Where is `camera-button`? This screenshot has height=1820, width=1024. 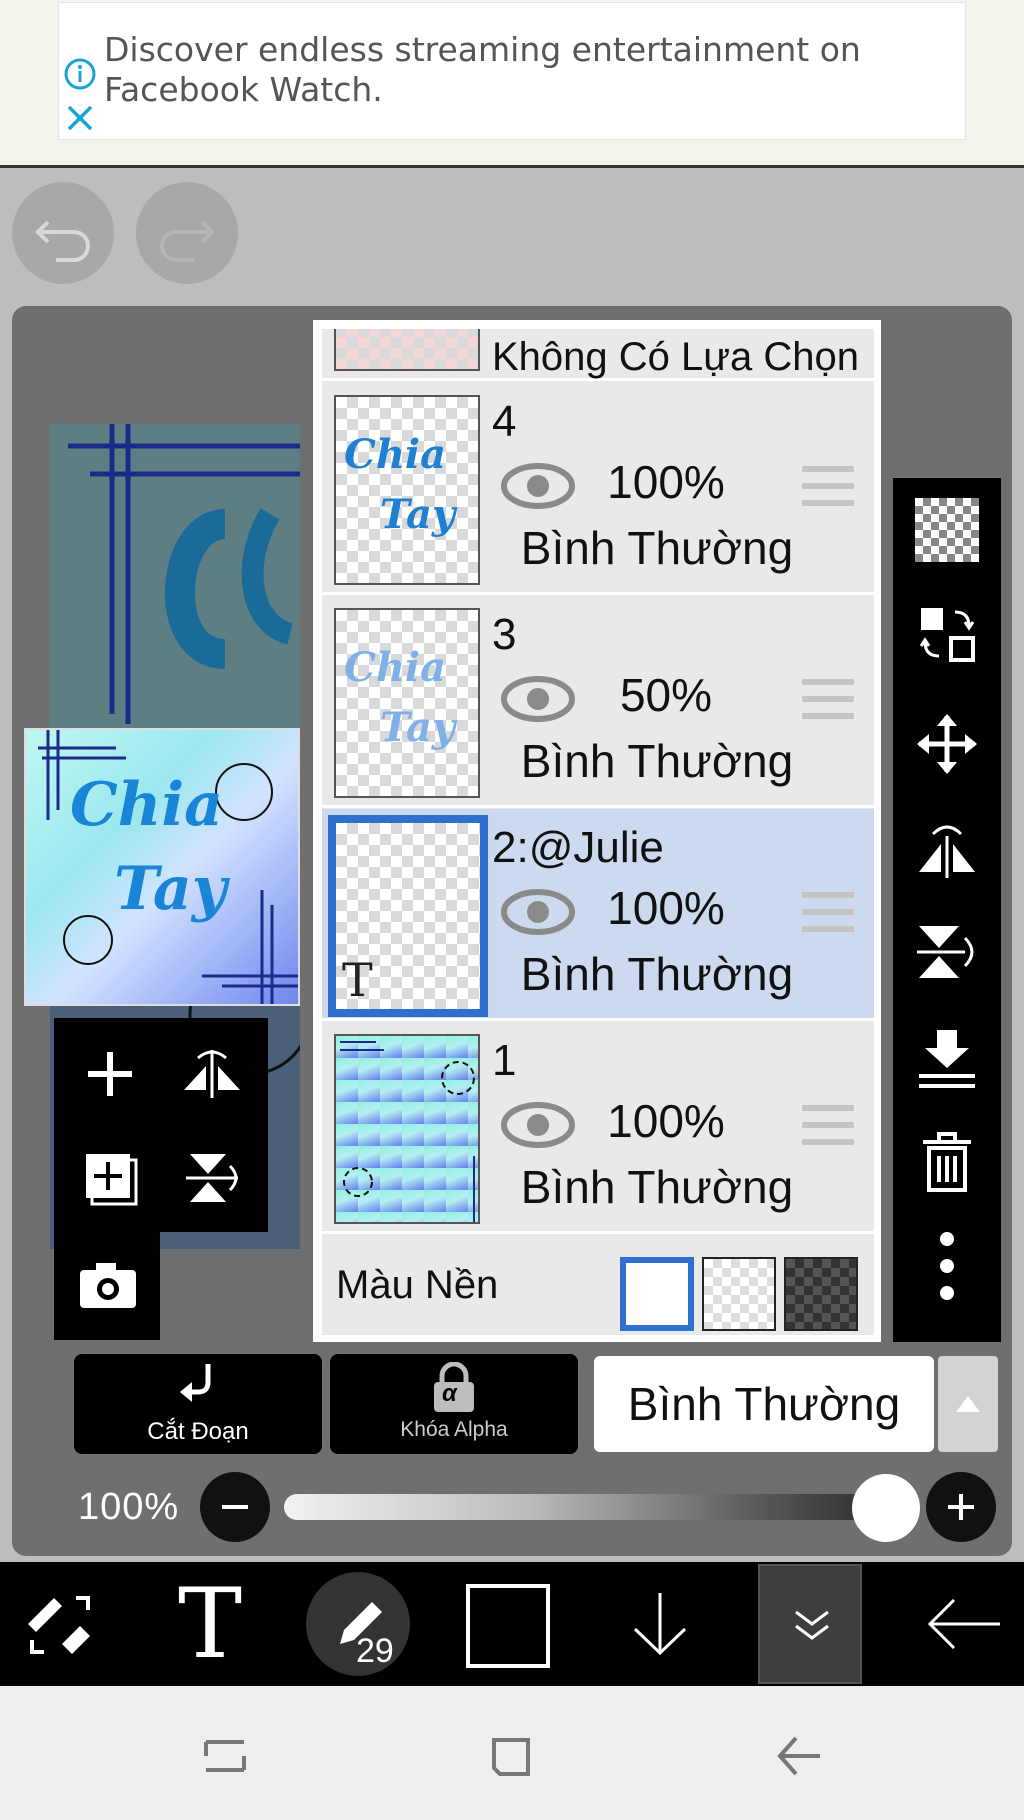
camera-button is located at coordinates (107, 1286).